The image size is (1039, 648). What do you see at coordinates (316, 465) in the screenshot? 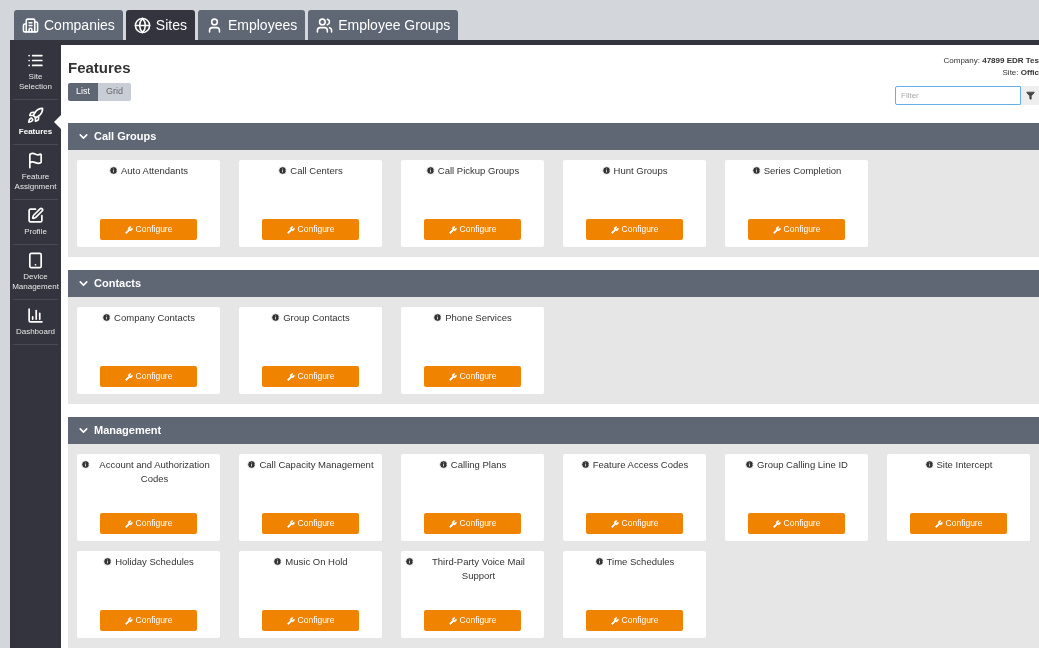
I see `feature-title: Call Capacity Management` at bounding box center [316, 465].